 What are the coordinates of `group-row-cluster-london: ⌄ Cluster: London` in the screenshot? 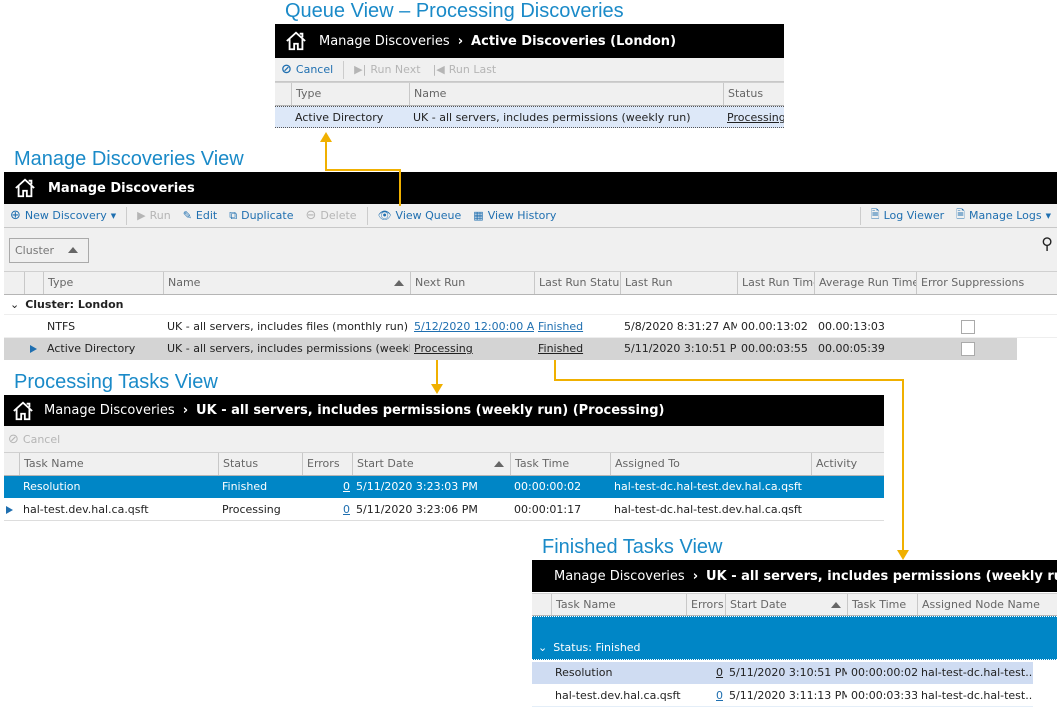 It's located at (530, 305).